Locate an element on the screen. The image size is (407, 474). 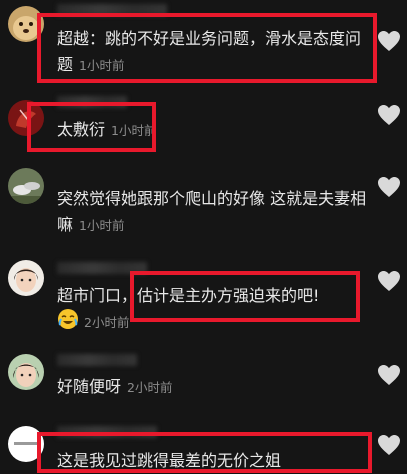
comment-text: 突然觉得她跟那个爬山的好像 这就是夫妻相嘛 1小时前 is located at coordinates (214, 212).